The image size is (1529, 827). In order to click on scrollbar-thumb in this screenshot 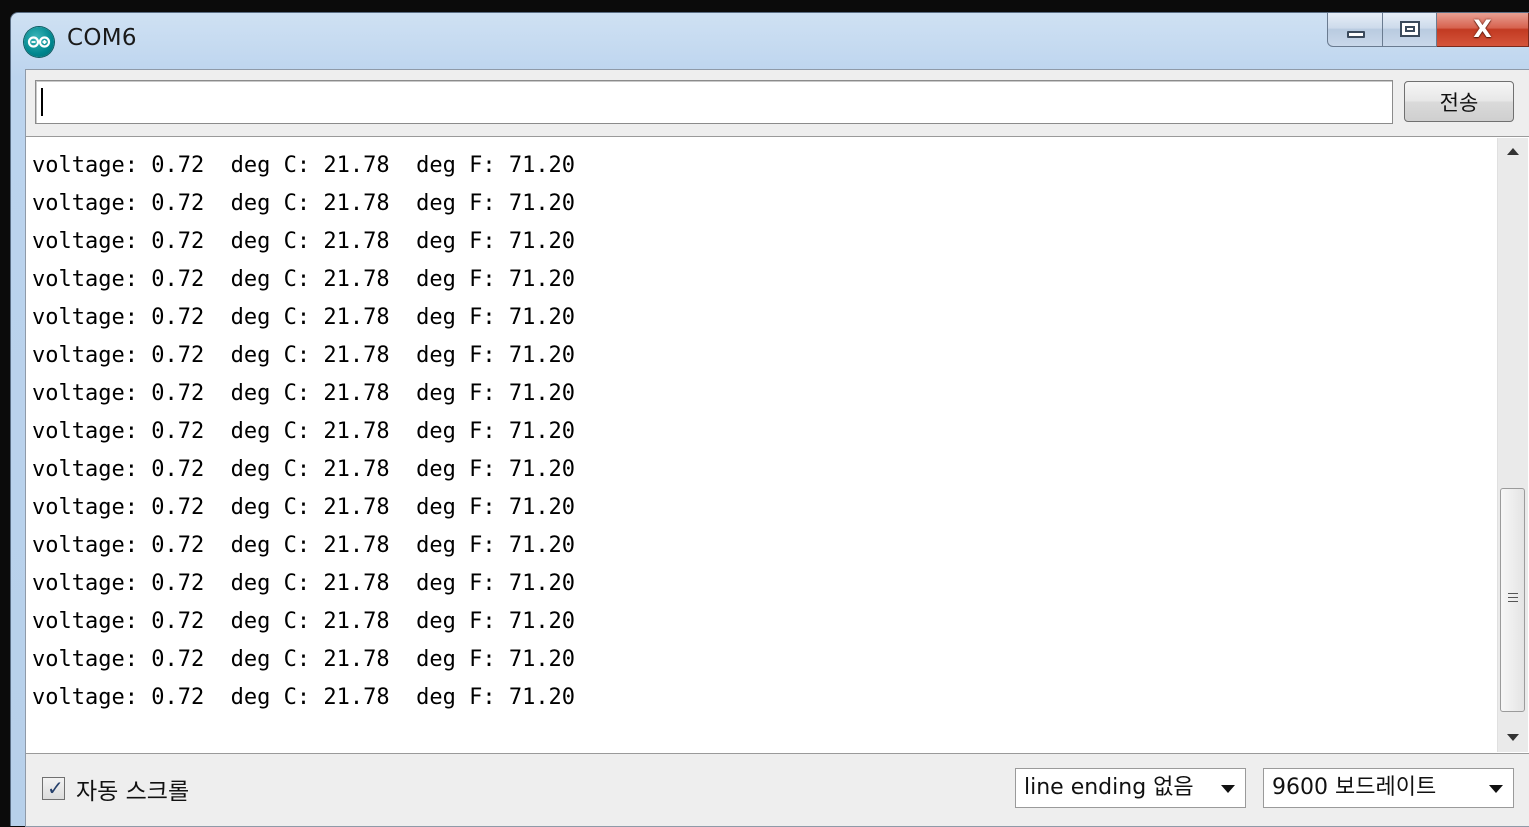, I will do `click(1512, 600)`.